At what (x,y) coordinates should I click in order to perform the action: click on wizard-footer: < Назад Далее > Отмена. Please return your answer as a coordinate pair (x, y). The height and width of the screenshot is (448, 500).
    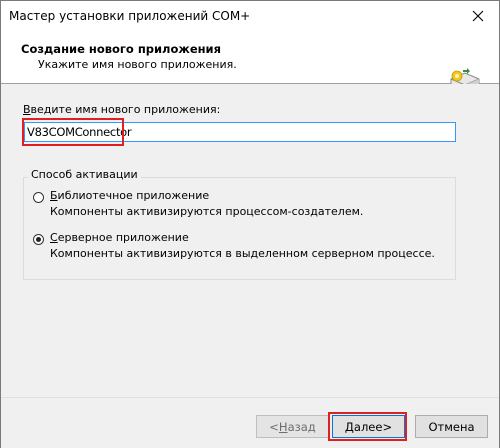
    Looking at the image, I should click on (250, 422).